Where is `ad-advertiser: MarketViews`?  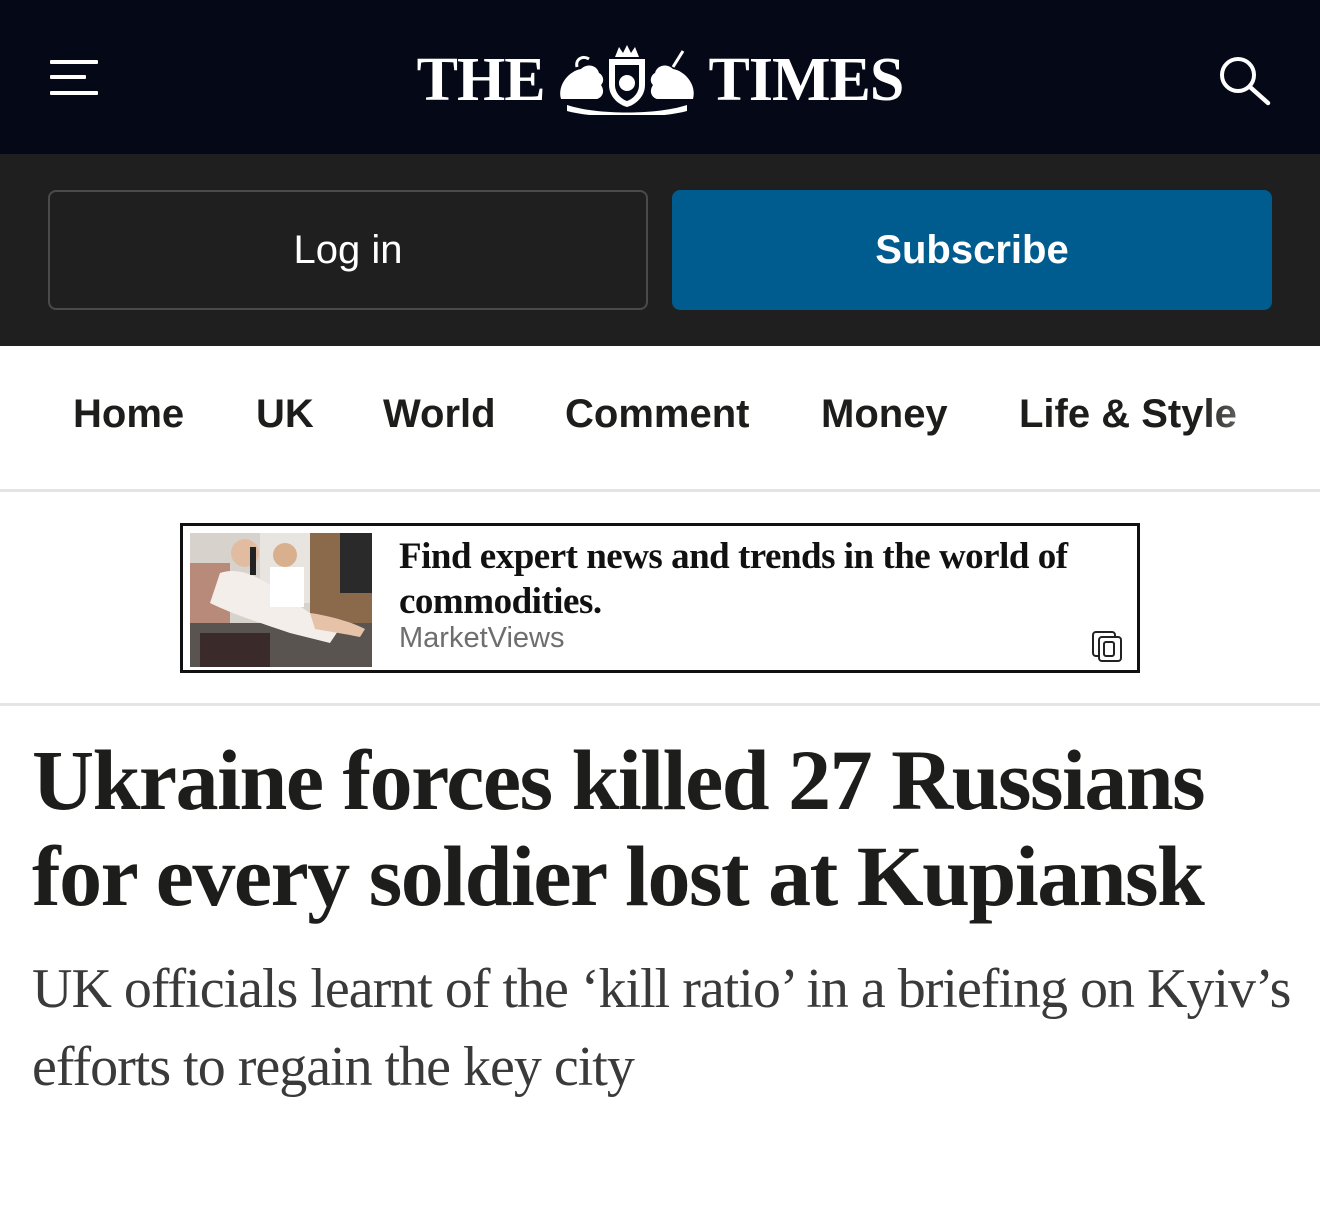 ad-advertiser: MarketViews is located at coordinates (482, 638).